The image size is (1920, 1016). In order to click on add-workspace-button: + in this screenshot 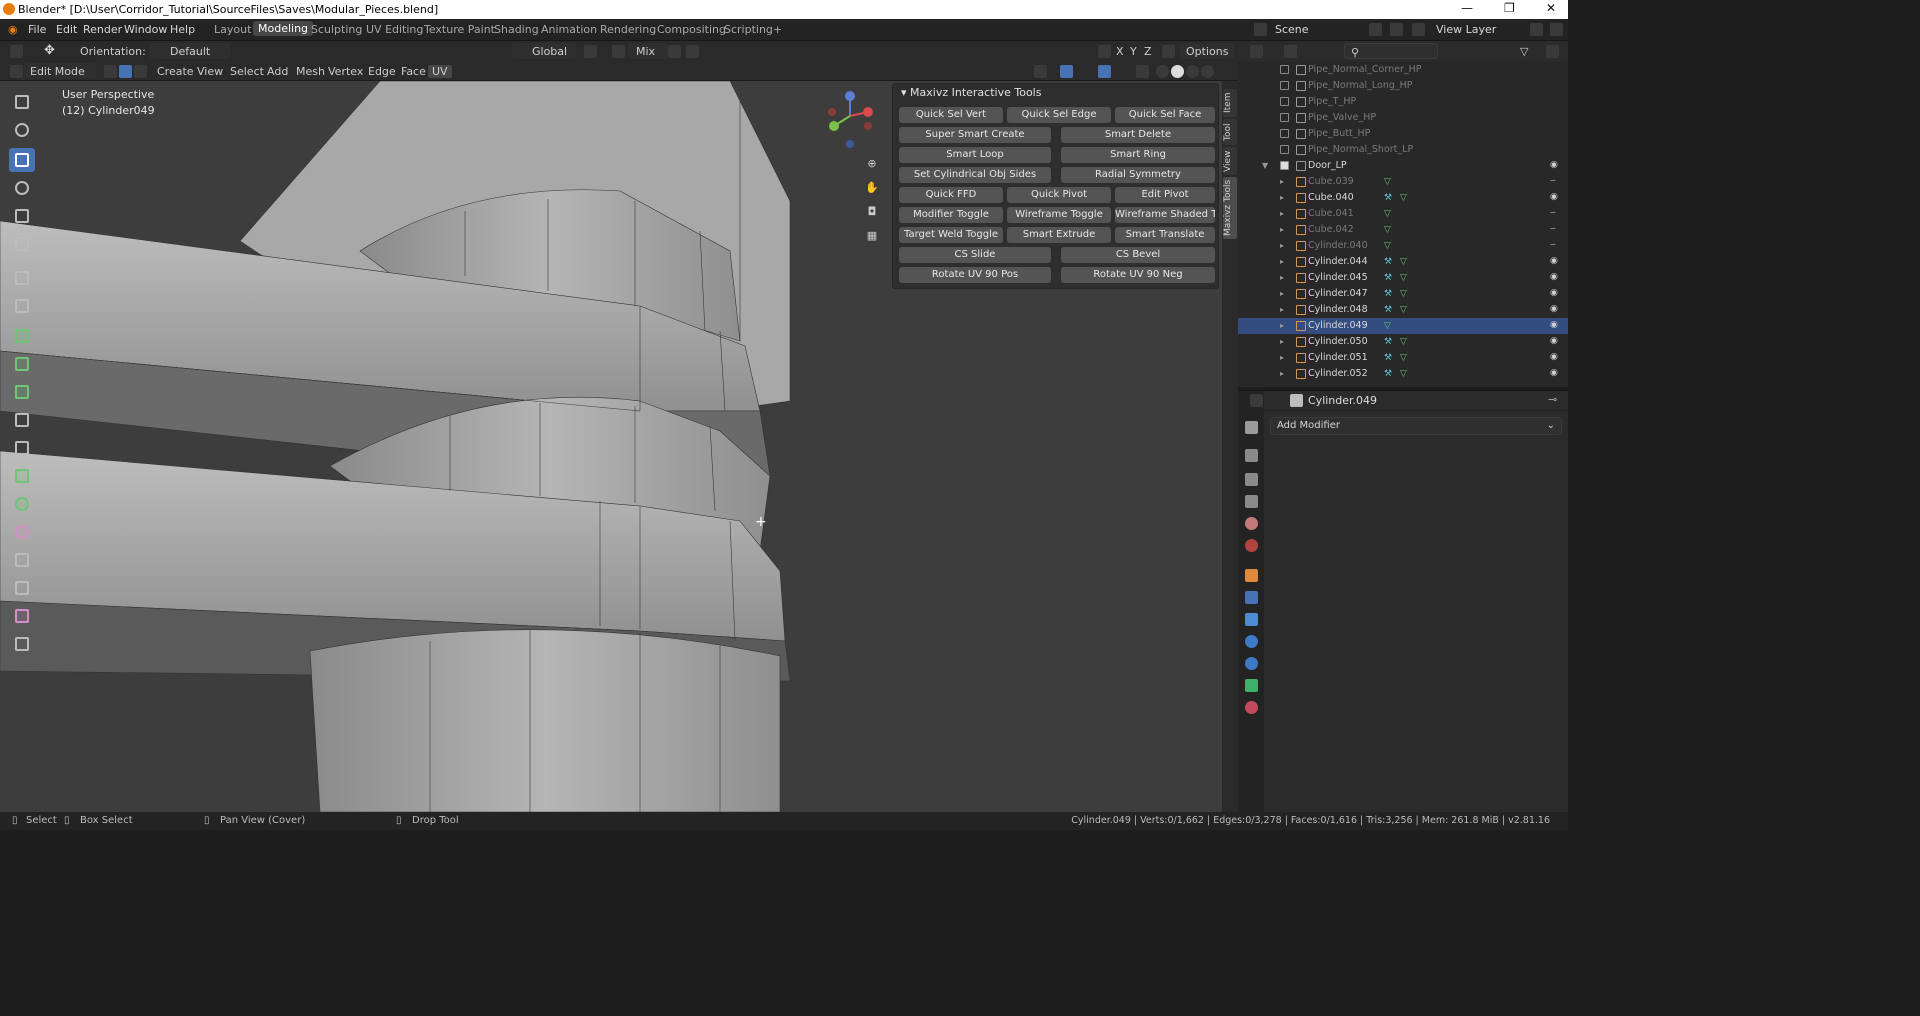, I will do `click(777, 29)`.